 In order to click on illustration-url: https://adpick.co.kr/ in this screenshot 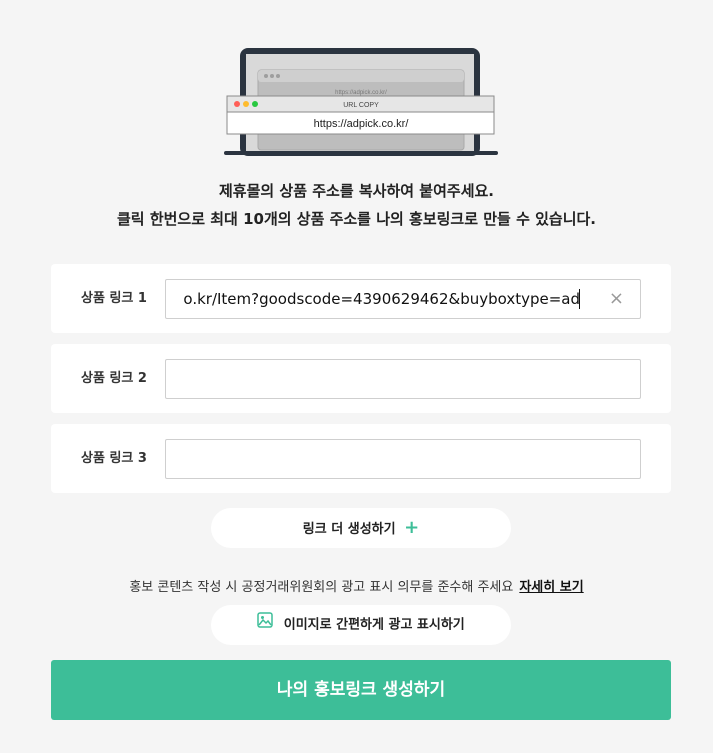, I will do `click(362, 124)`.